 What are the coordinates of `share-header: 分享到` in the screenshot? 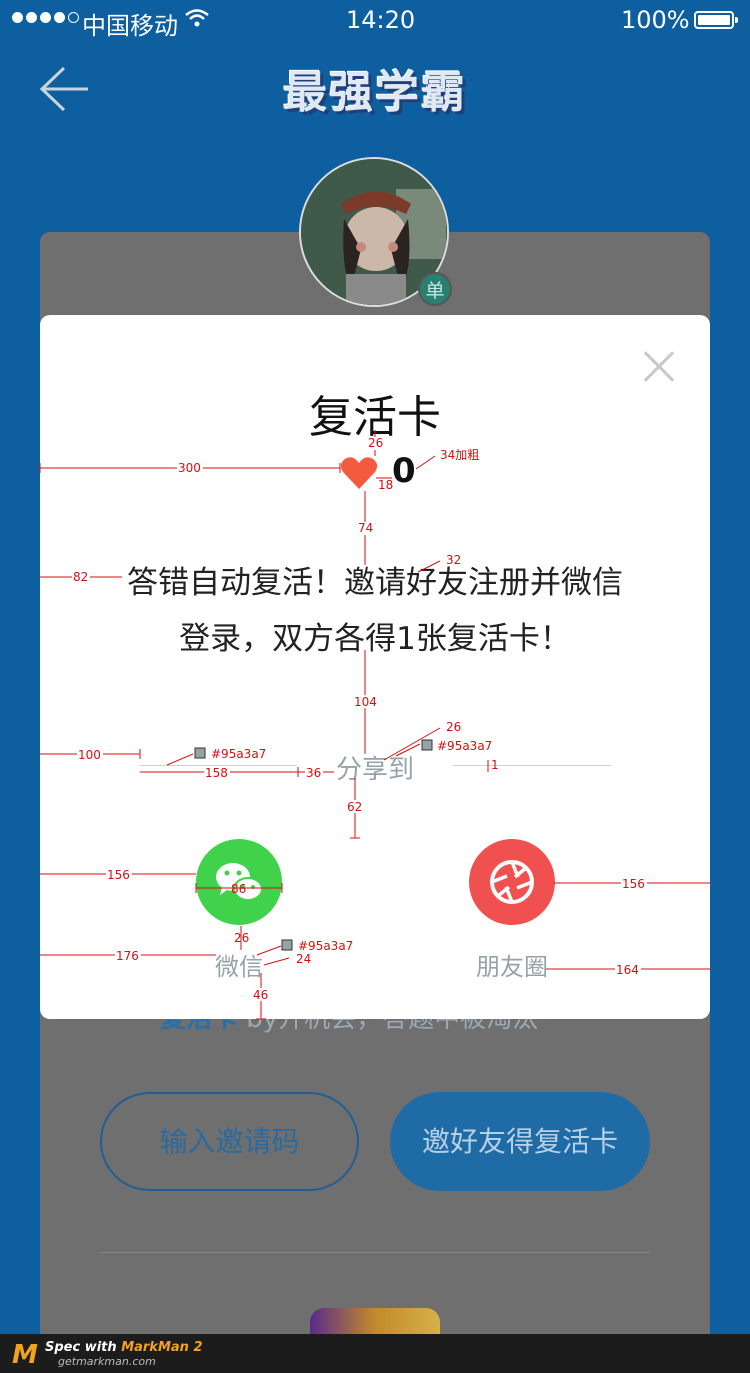 It's located at (375, 765).